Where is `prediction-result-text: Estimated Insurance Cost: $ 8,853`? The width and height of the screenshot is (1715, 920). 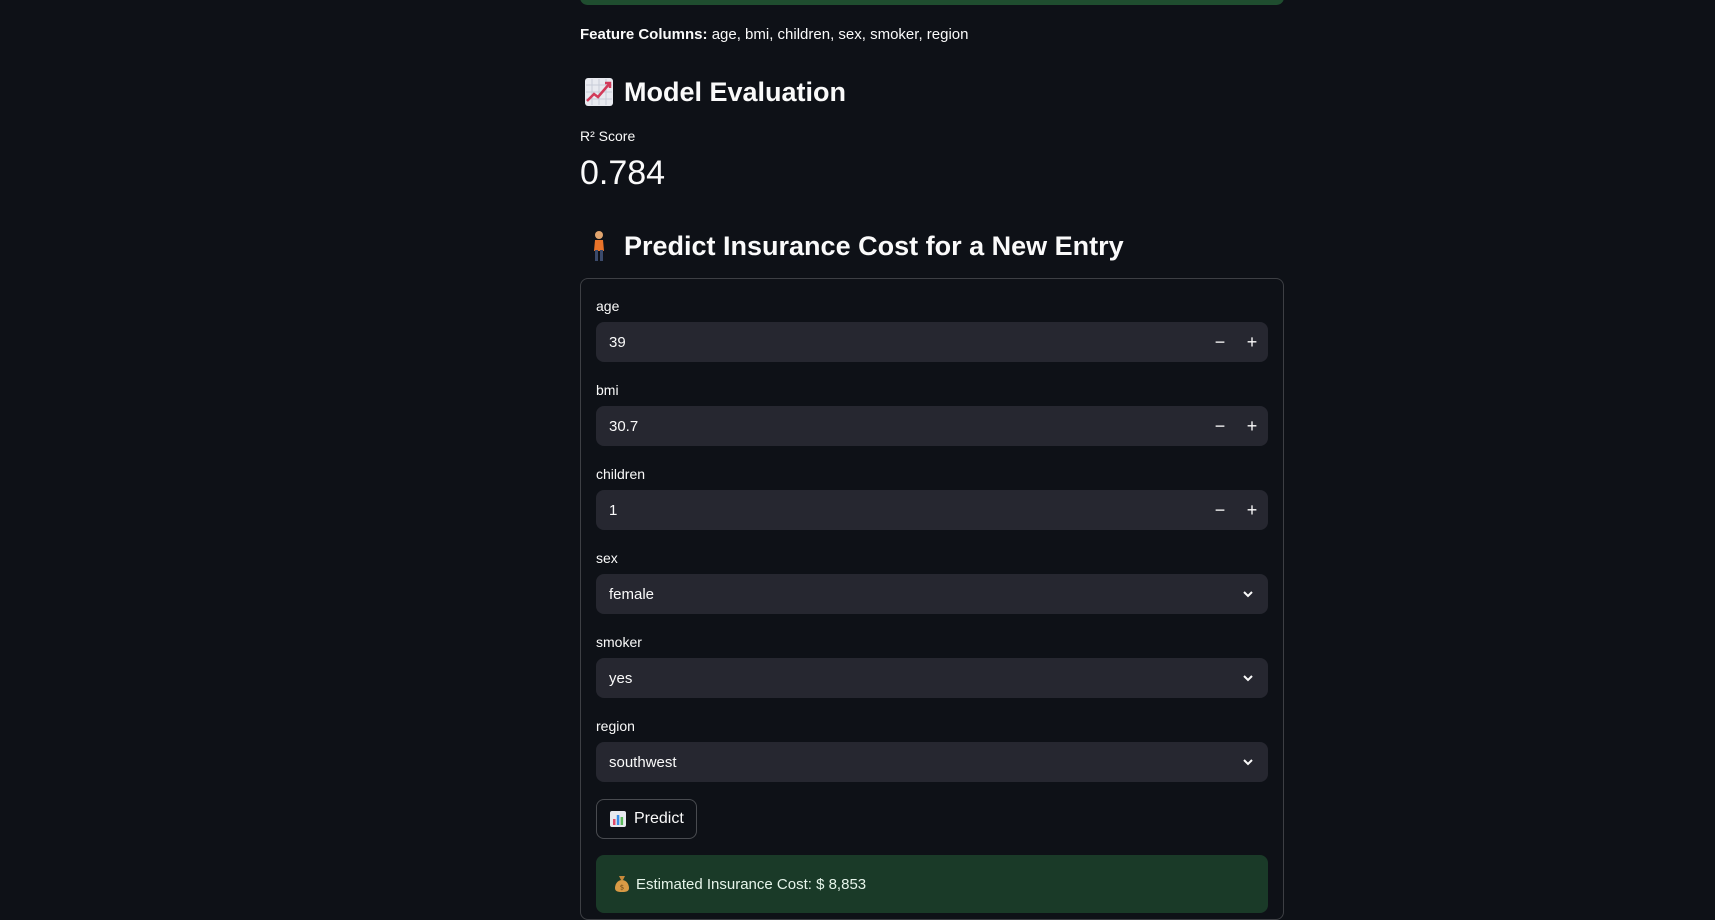
prediction-result-text: Estimated Insurance Cost: $ 8,853 is located at coordinates (751, 884).